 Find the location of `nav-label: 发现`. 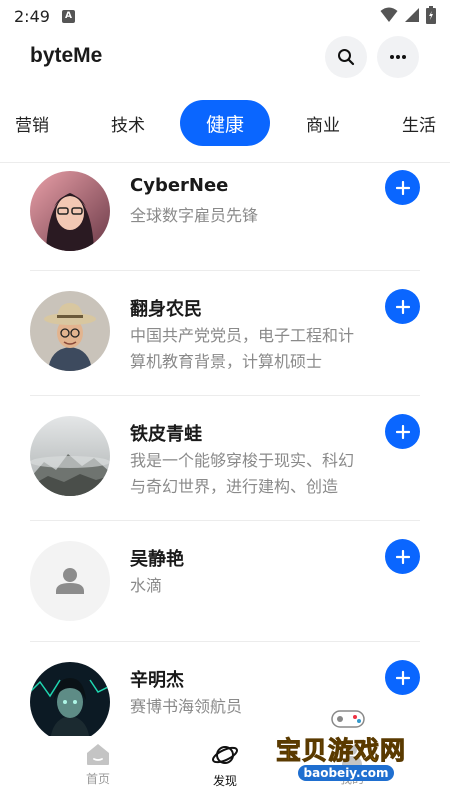

nav-label: 发现 is located at coordinates (224, 781).